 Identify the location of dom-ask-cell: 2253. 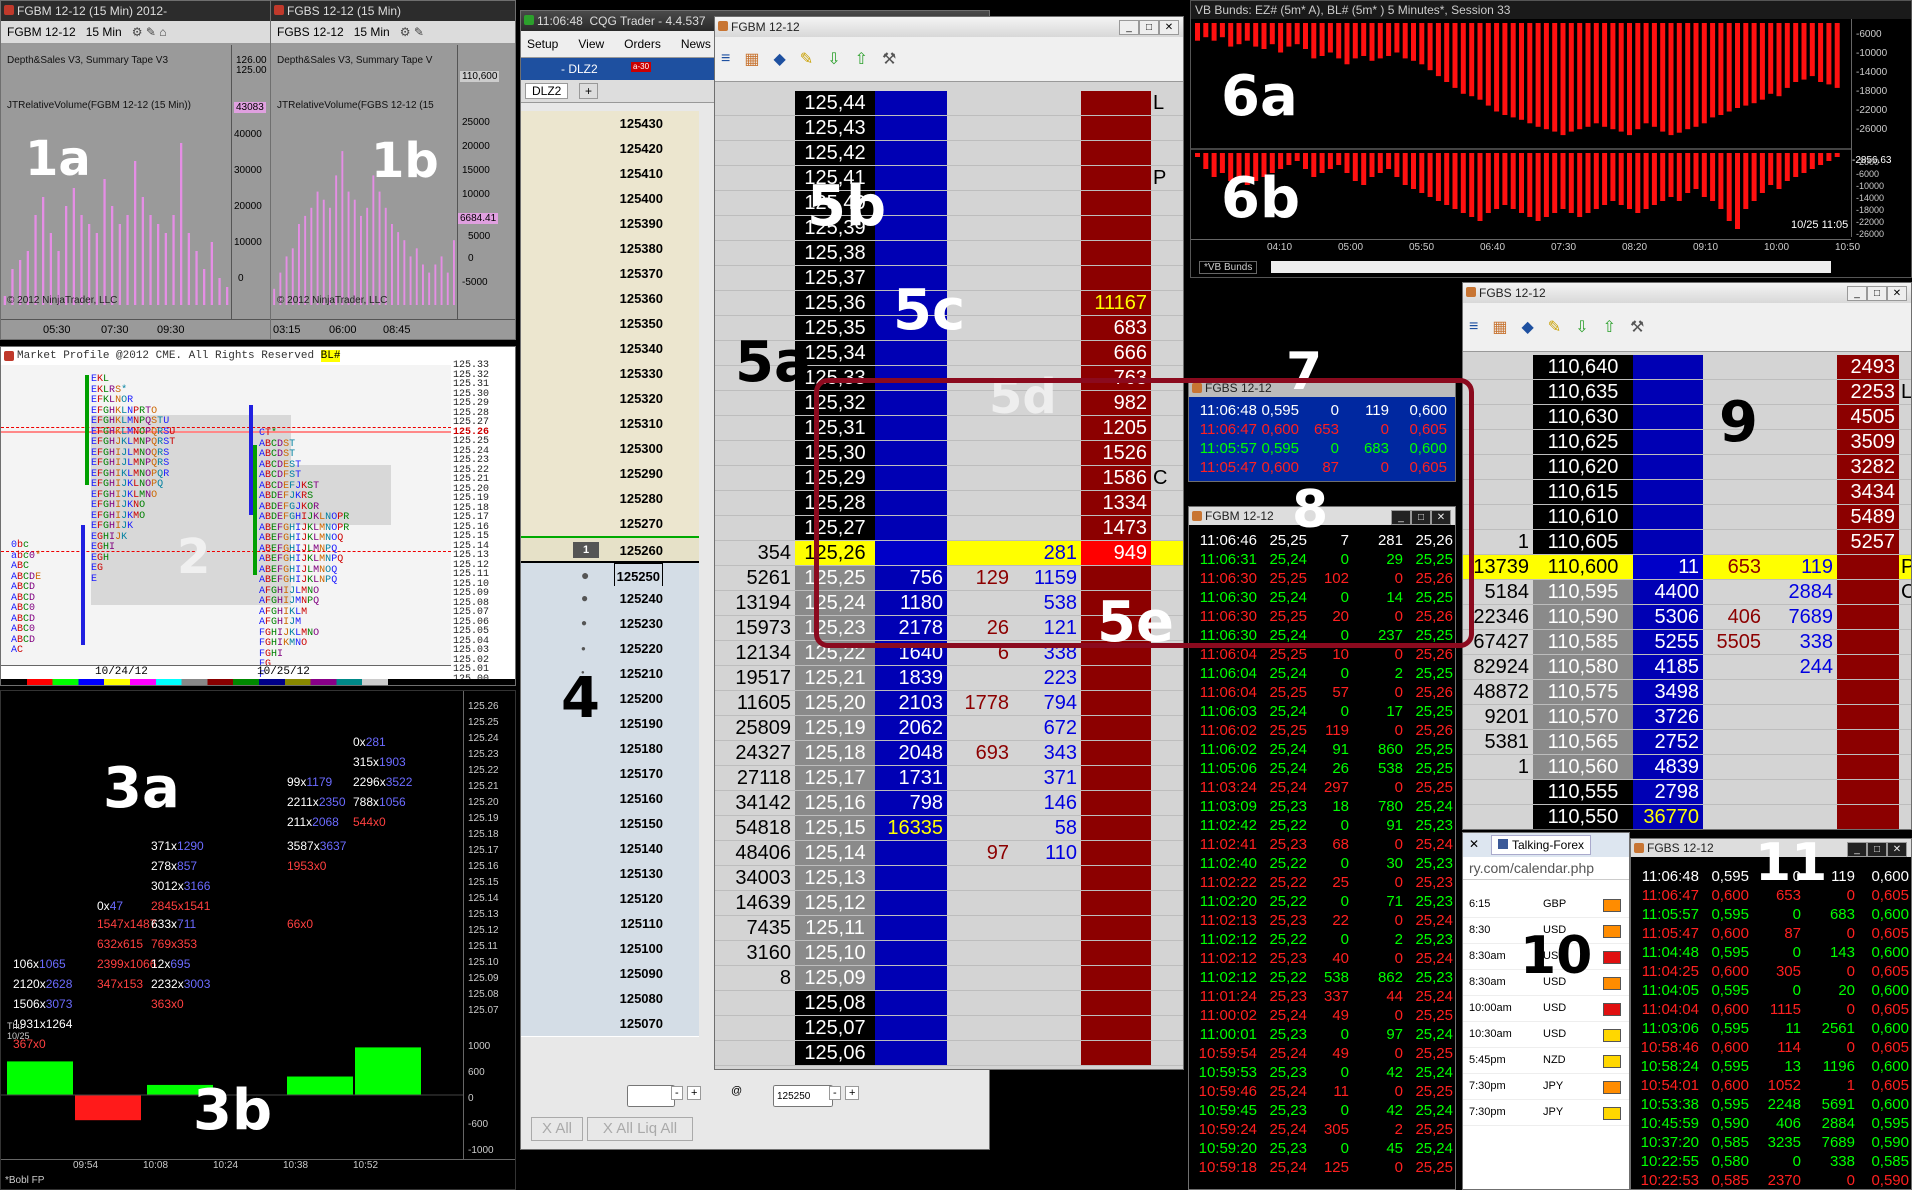
(1868, 392).